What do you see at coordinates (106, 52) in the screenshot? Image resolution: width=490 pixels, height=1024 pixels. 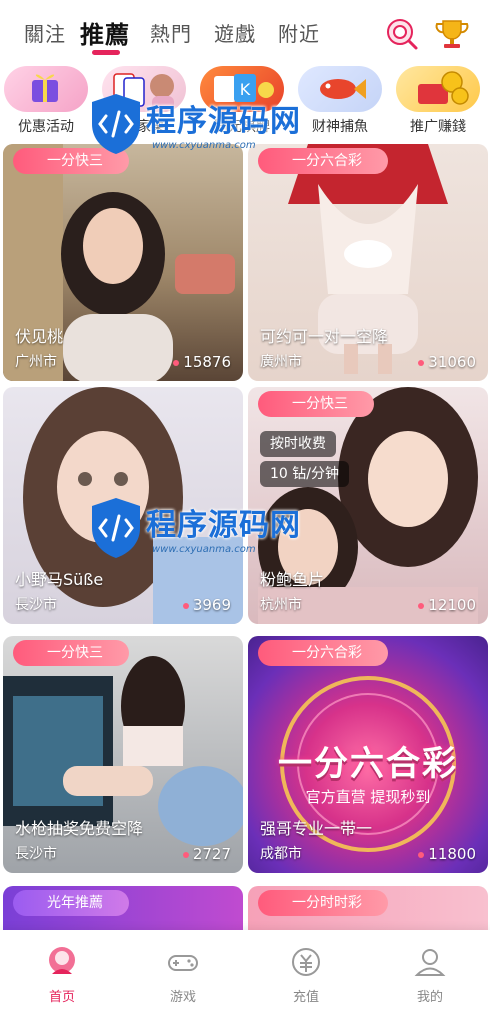 I see `active-tab-indicator` at bounding box center [106, 52].